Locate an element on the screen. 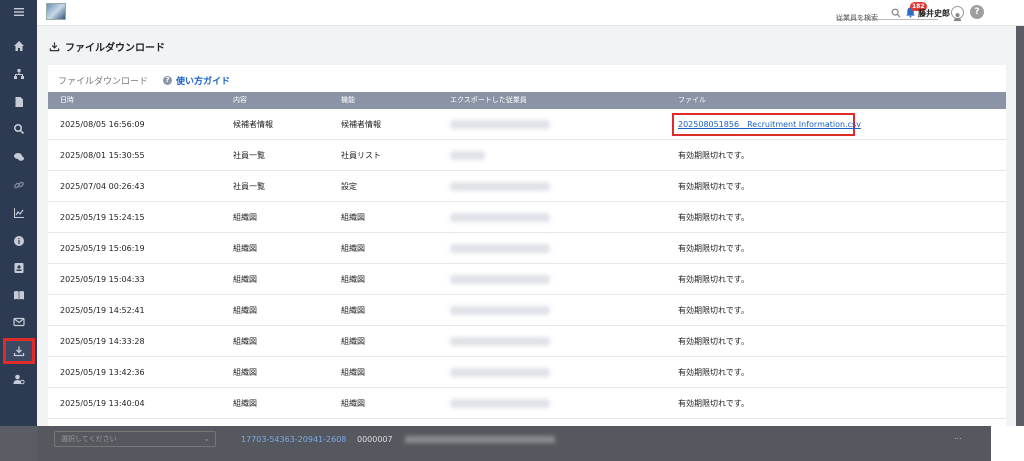 This screenshot has width=1024, height=461. cell-date: 2025/05/19 15:04:33 is located at coordinates (102, 279).